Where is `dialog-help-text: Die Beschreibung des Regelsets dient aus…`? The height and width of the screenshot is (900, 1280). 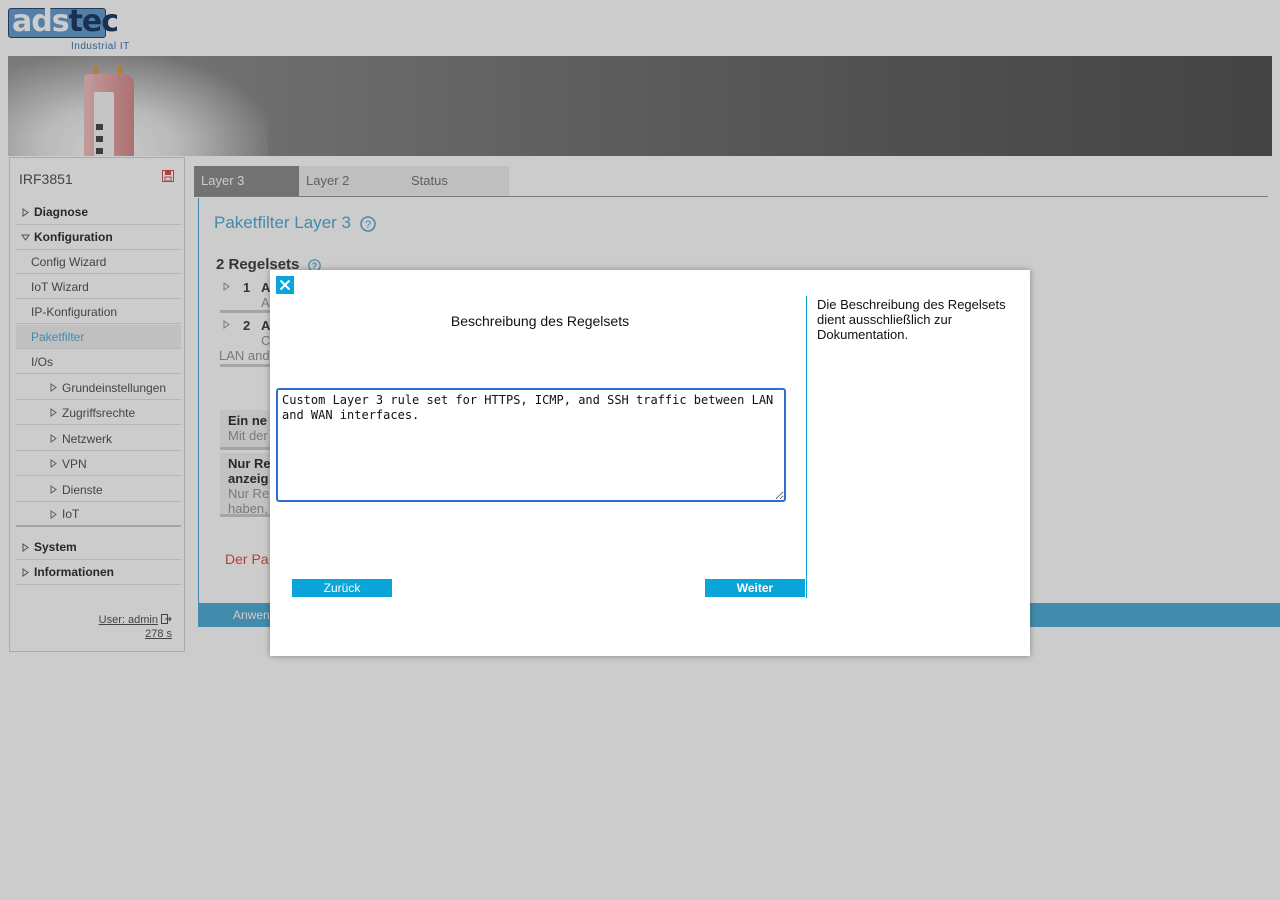
dialog-help-text: Die Beschreibung des Regelsets dient aus… is located at coordinates (911, 319).